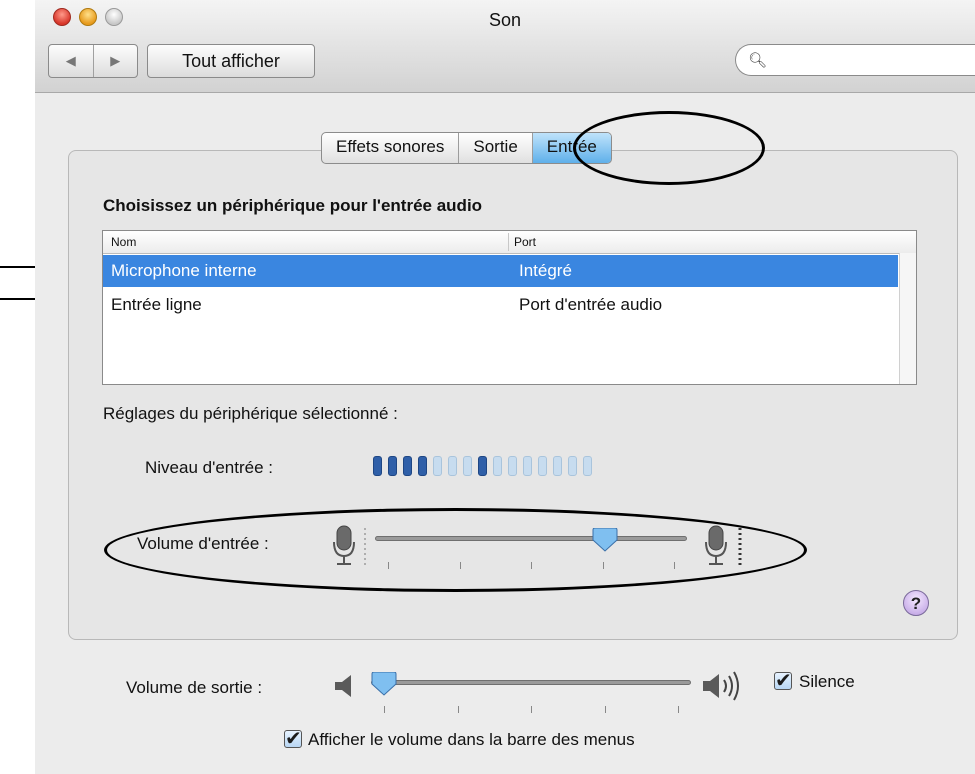 The height and width of the screenshot is (774, 975). I want to click on column-header-name: Nom, so click(123, 242).